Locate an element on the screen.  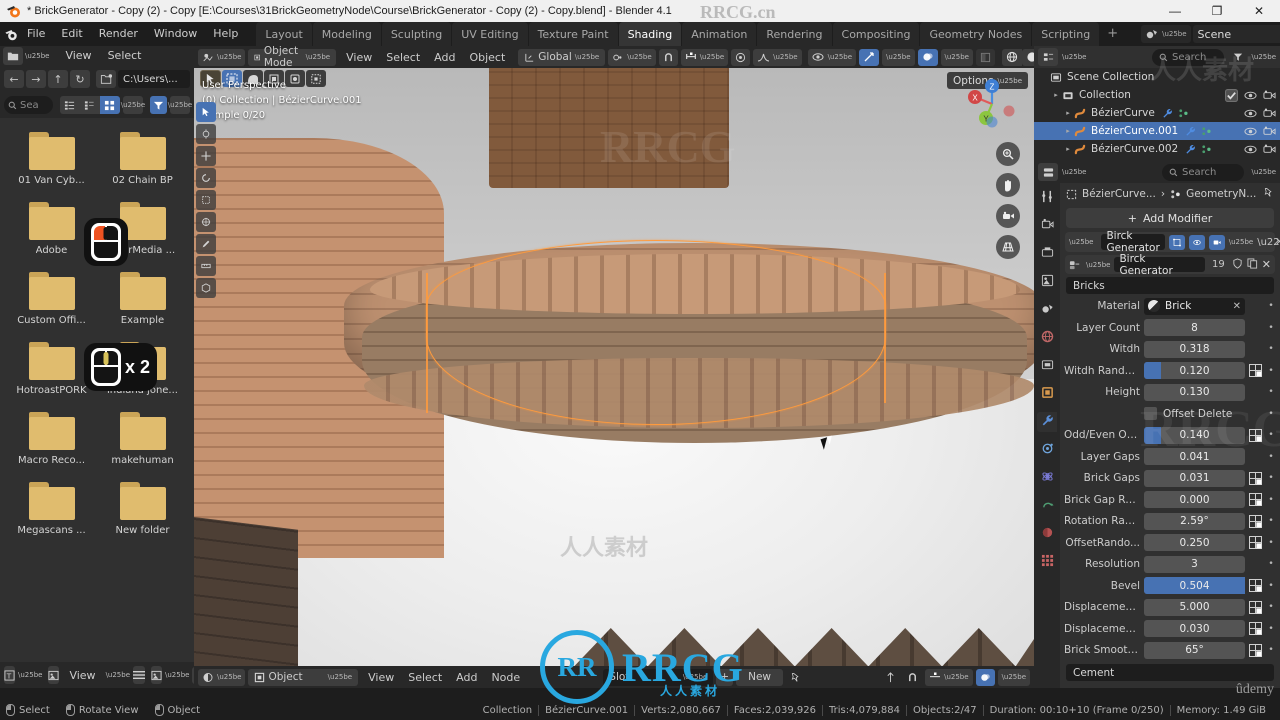
modifier-extras-icon: \u22ee\u22ee is located at coordinates (1268, 242).